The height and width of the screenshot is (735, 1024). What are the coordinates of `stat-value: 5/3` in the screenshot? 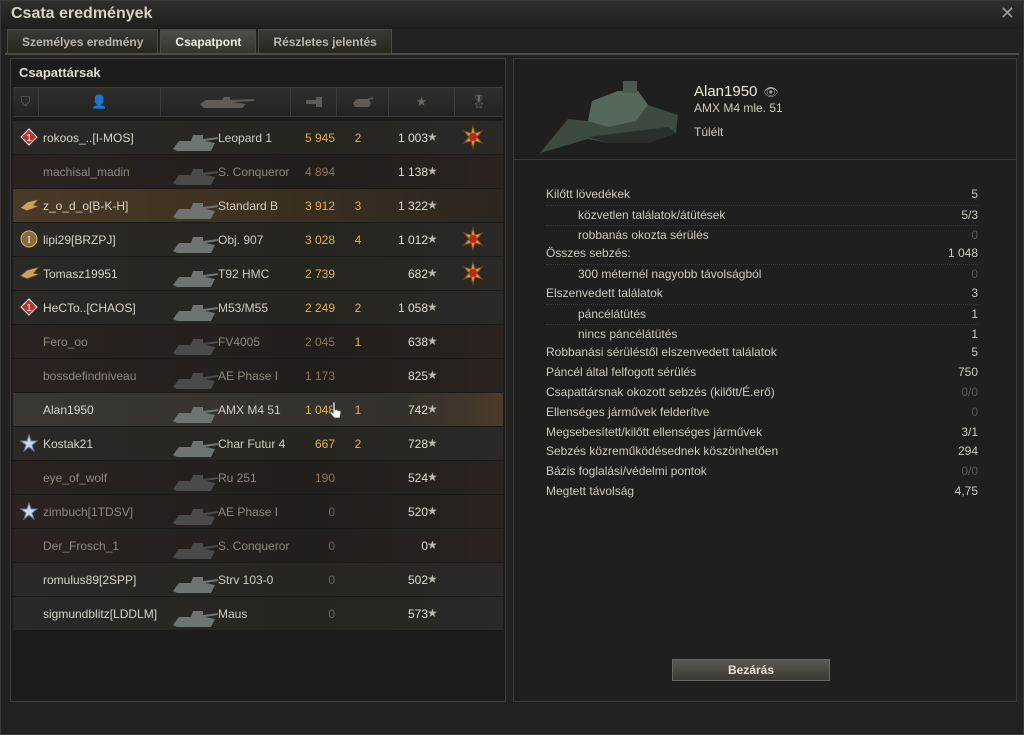 It's located at (969, 214).